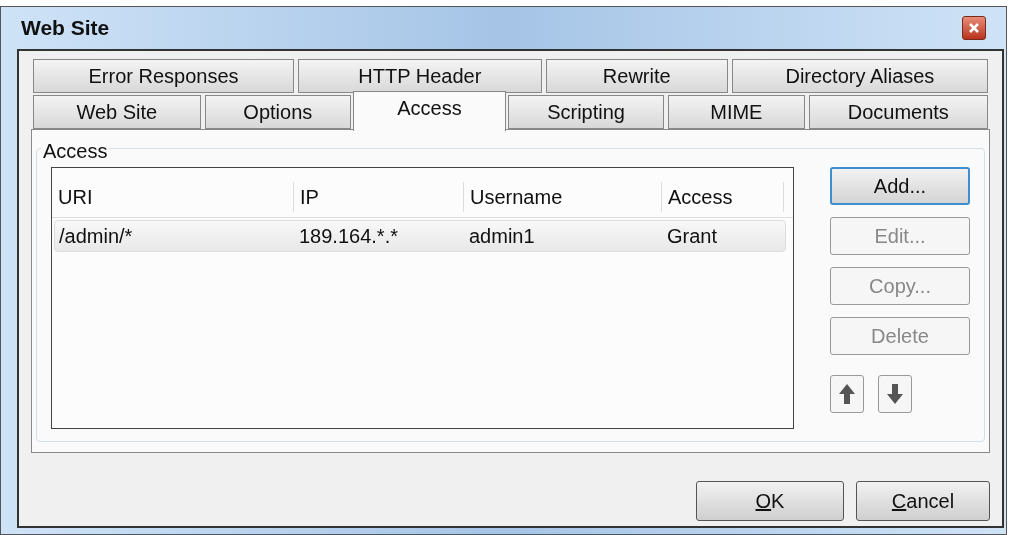 Image resolution: width=1011 pixels, height=535 pixels. I want to click on tab: Scripting, so click(586, 112).